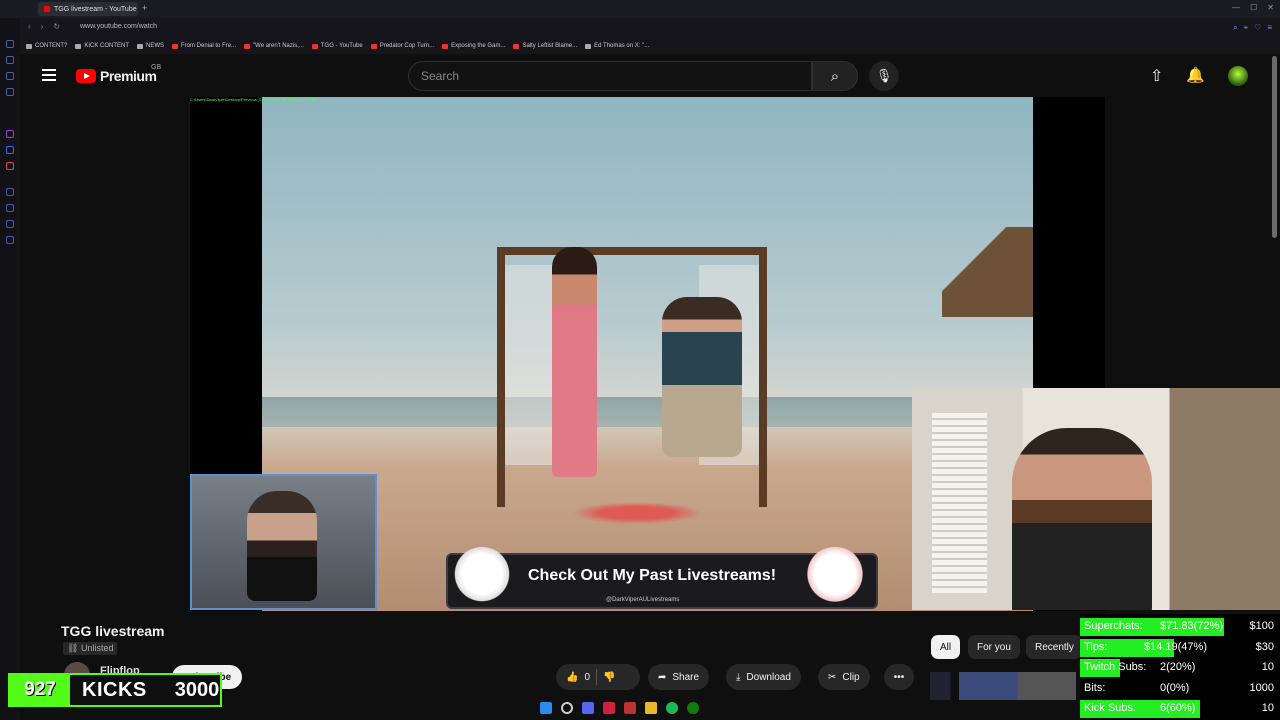 The width and height of the screenshot is (1280, 720). What do you see at coordinates (572, 677) in the screenshot?
I see `like-icon: 👍` at bounding box center [572, 677].